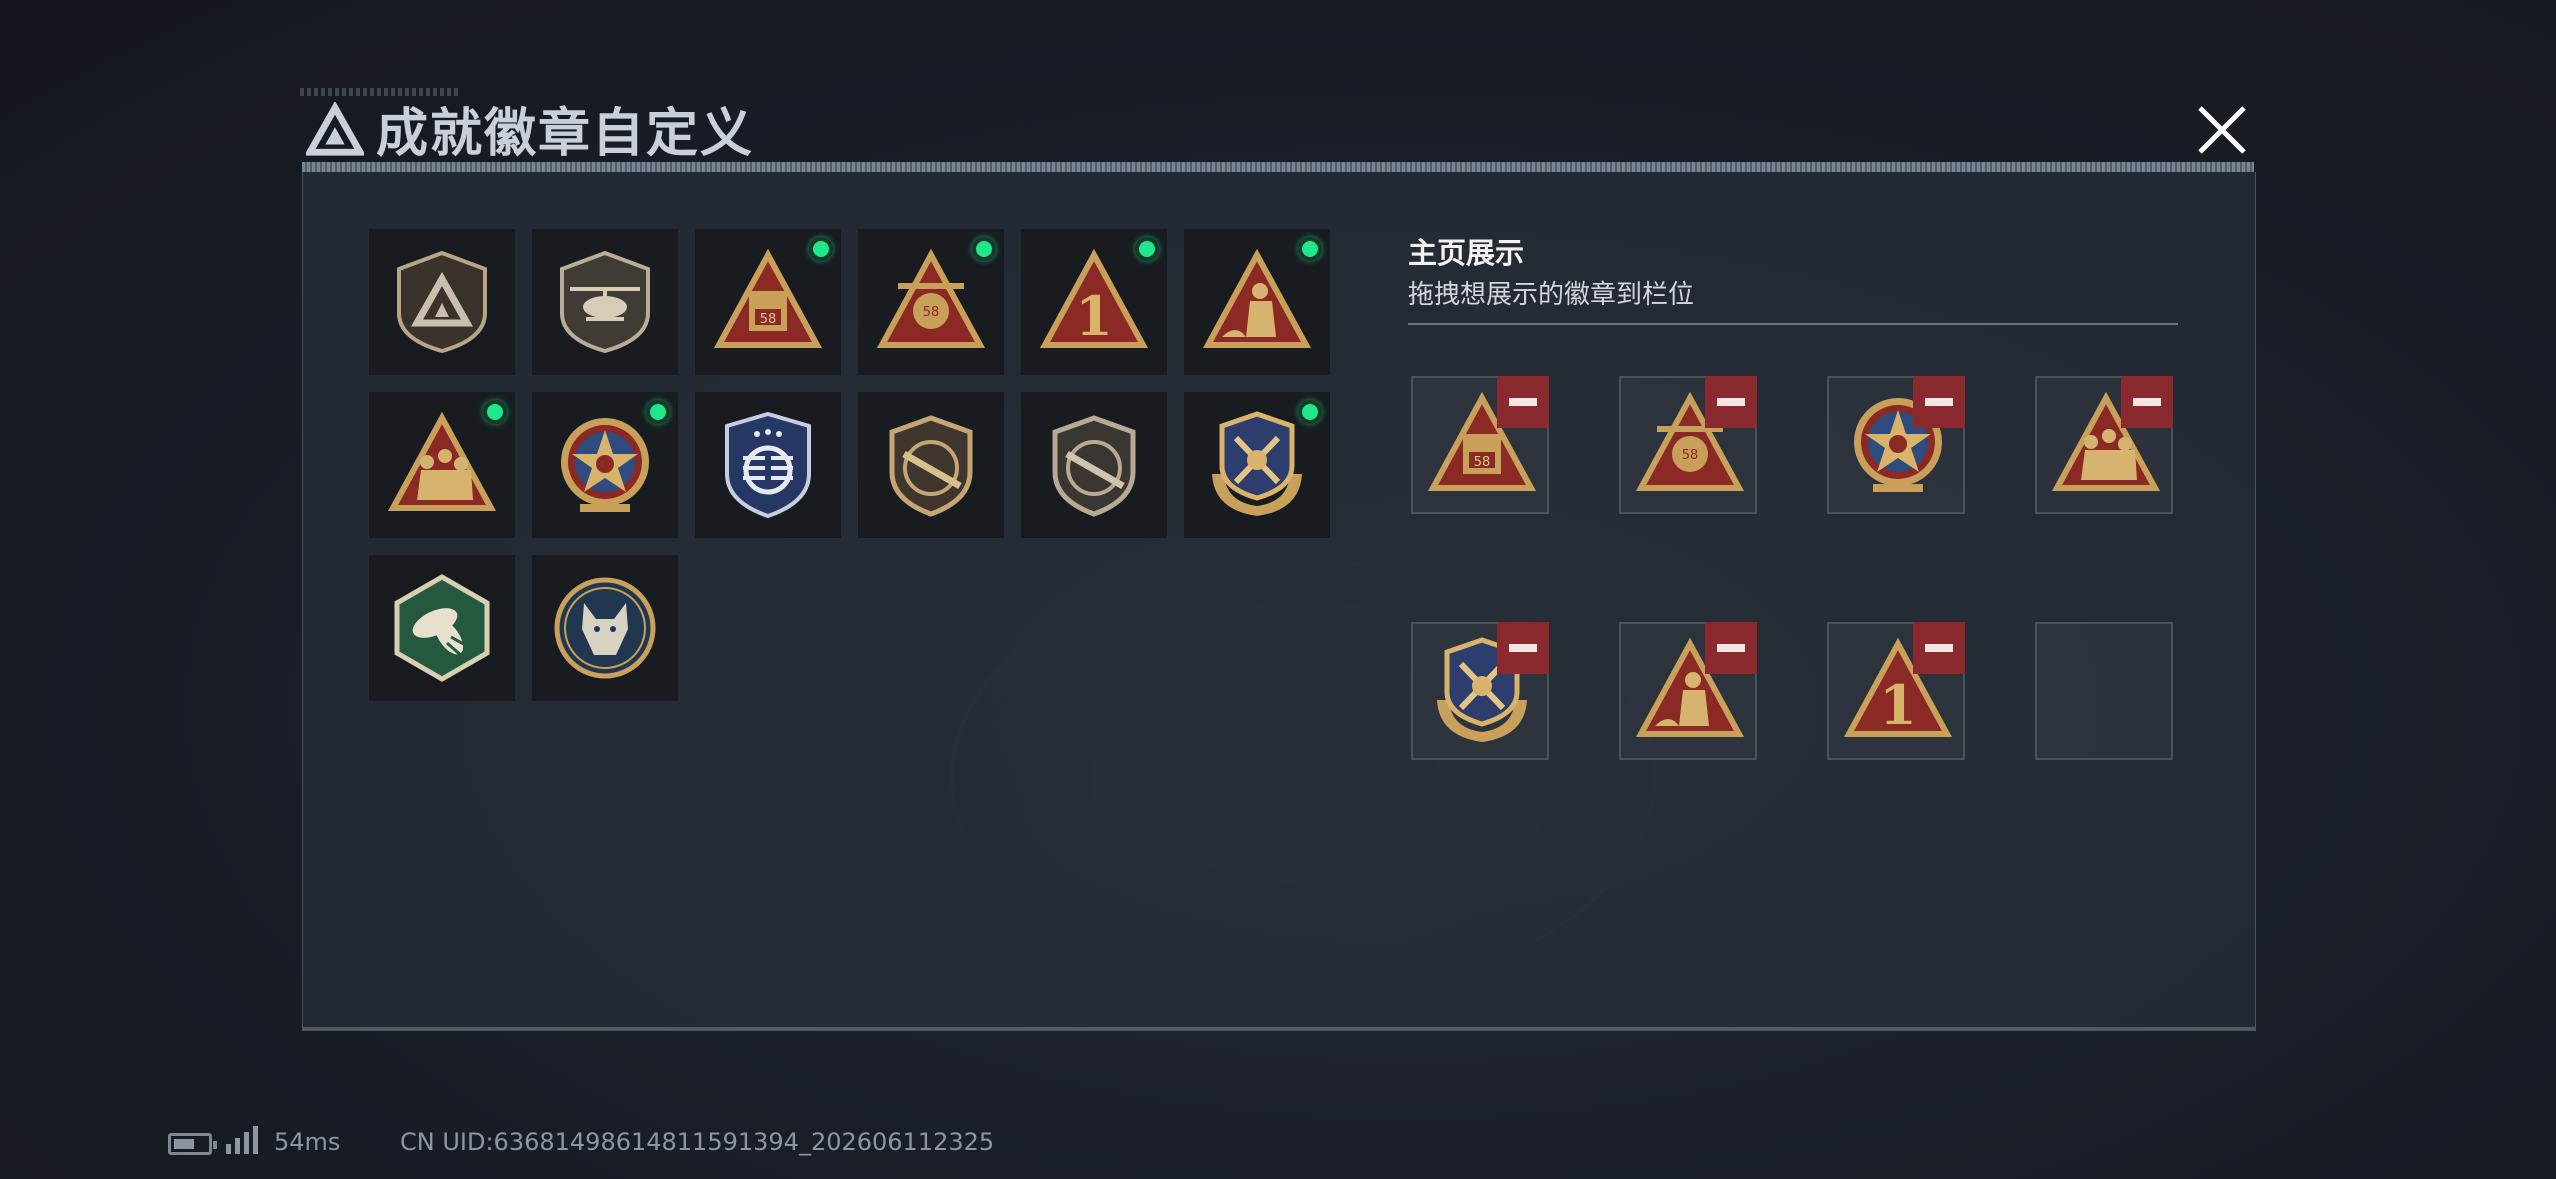 Image resolution: width=2556 pixels, height=1179 pixels. What do you see at coordinates (2104, 691) in the screenshot?
I see `showcase-slot-empty` at bounding box center [2104, 691].